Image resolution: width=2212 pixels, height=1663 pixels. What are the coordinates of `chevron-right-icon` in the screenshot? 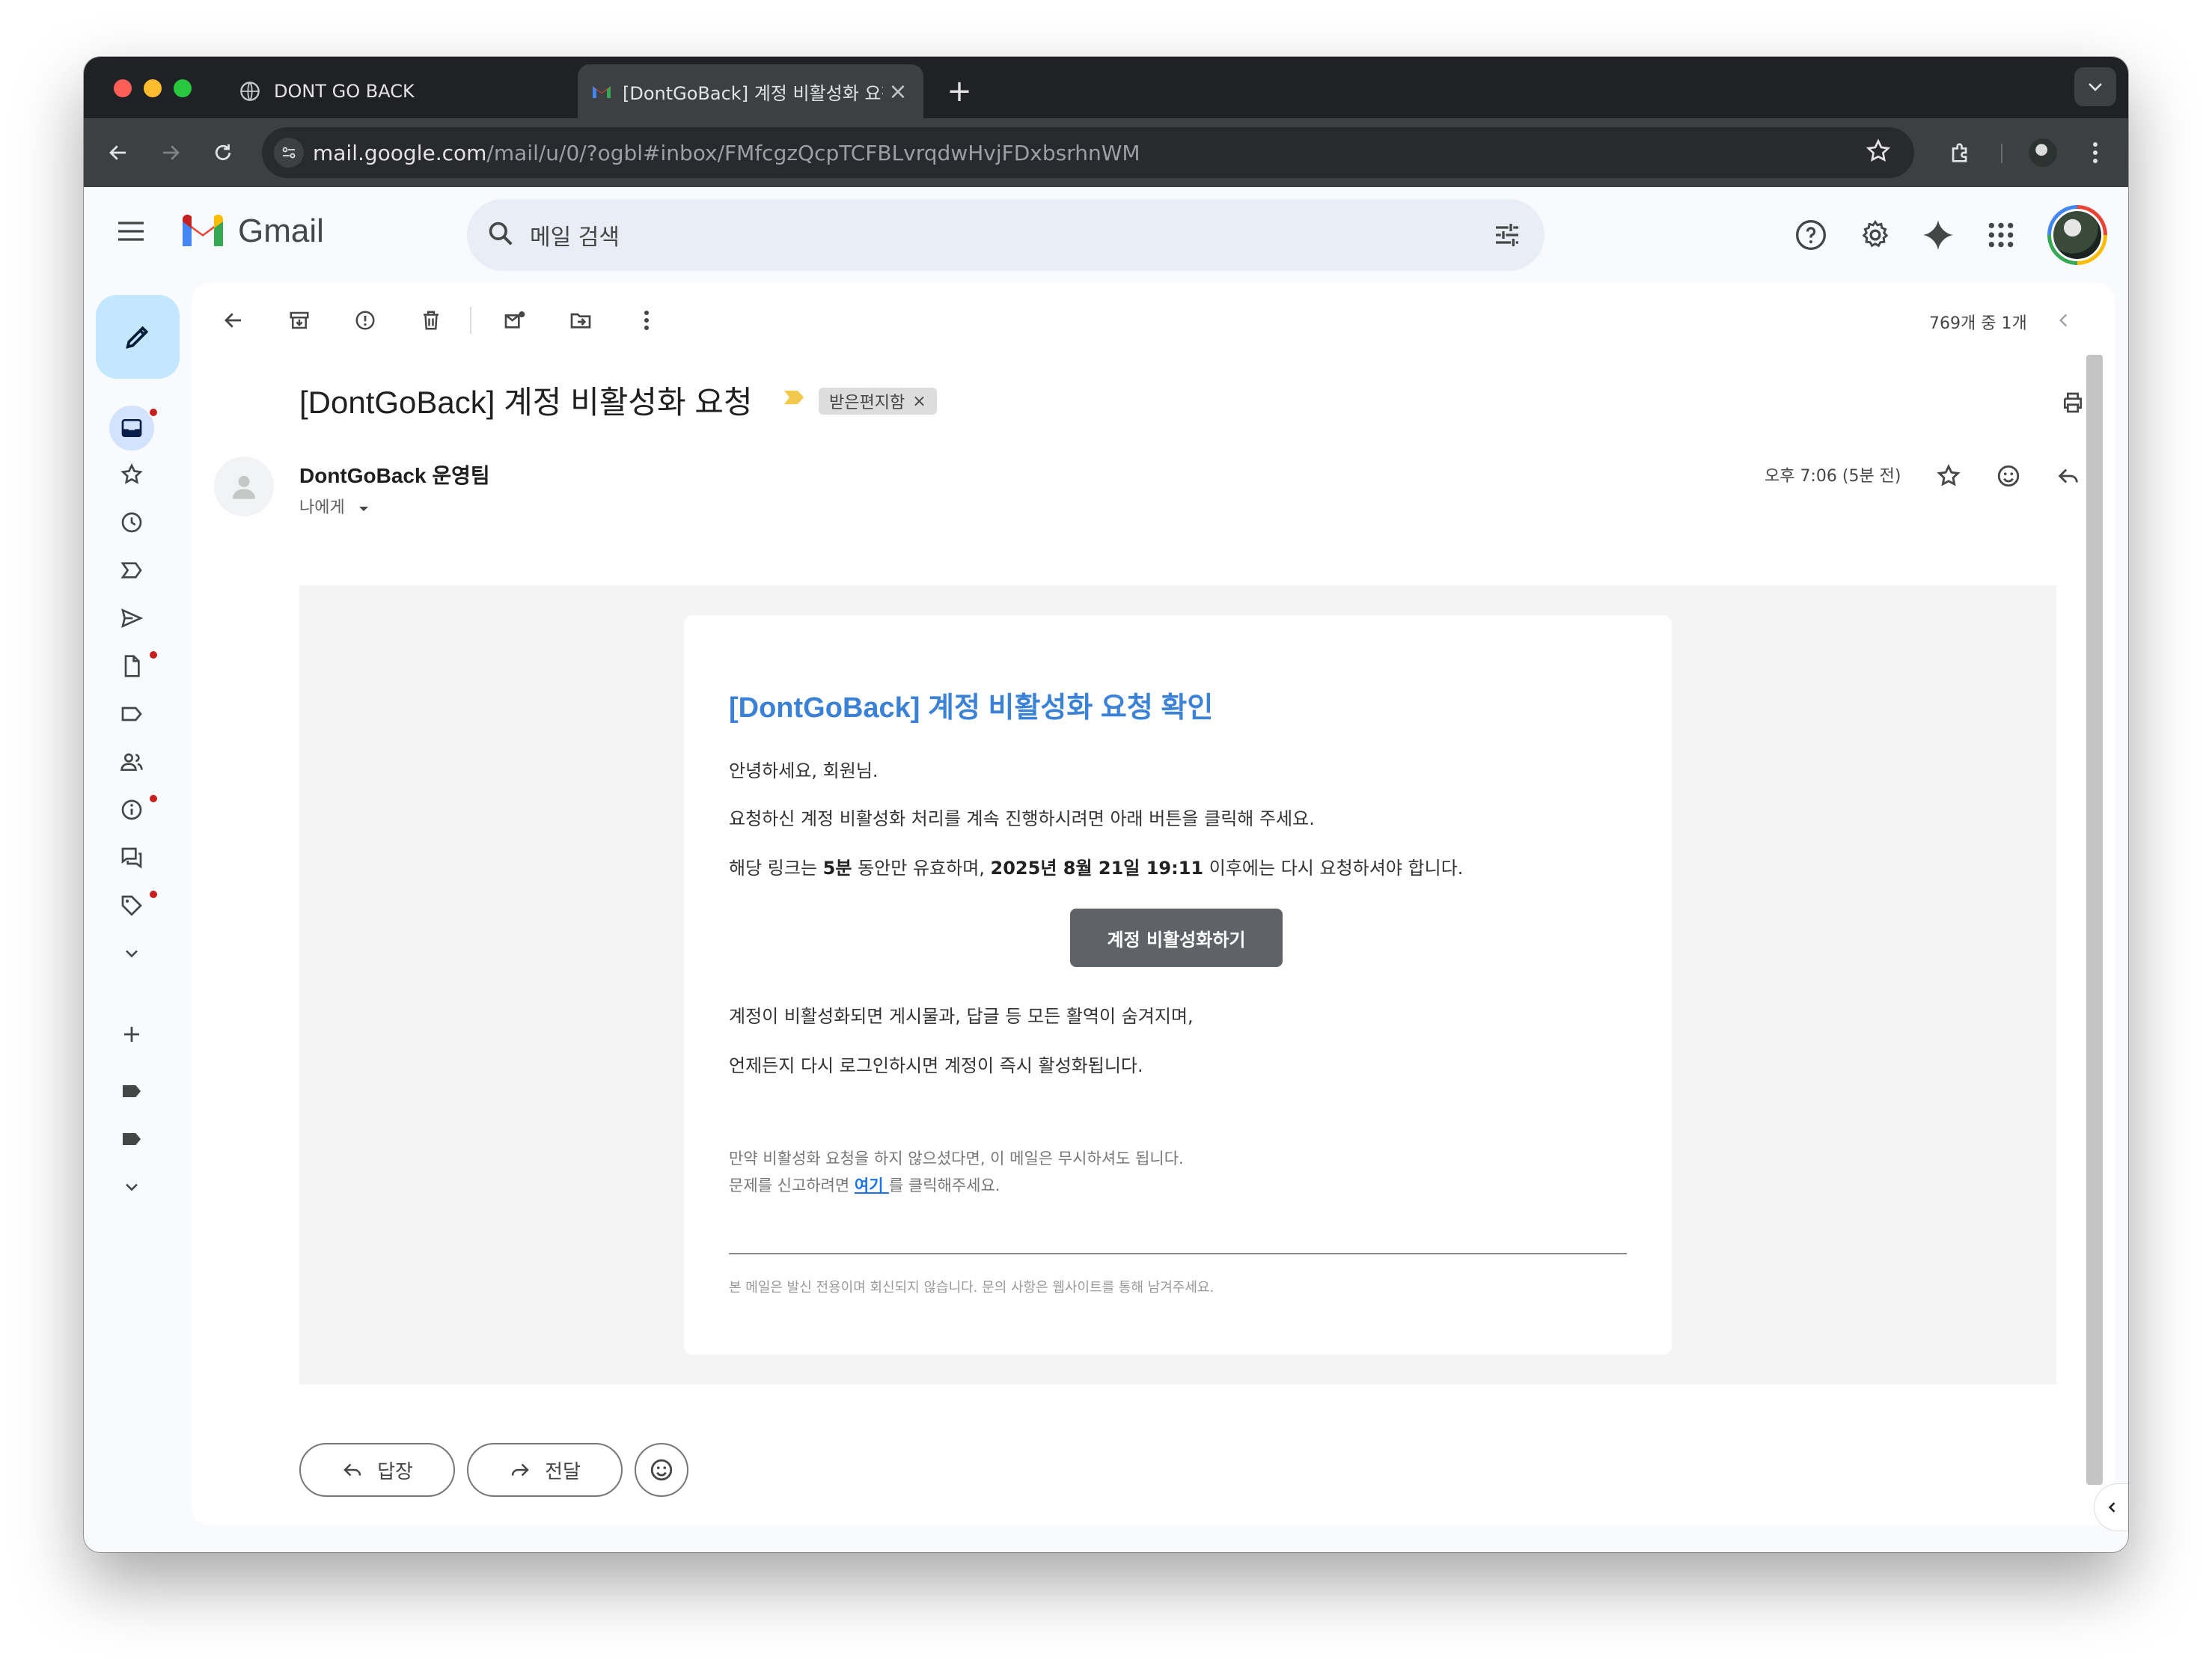 It's located at (2113, 321).